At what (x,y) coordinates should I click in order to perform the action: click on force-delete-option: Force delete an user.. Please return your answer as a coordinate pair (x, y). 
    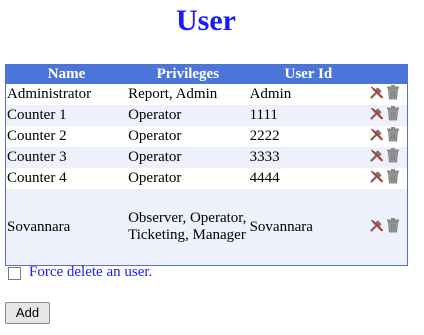
    Looking at the image, I should click on (80, 272).